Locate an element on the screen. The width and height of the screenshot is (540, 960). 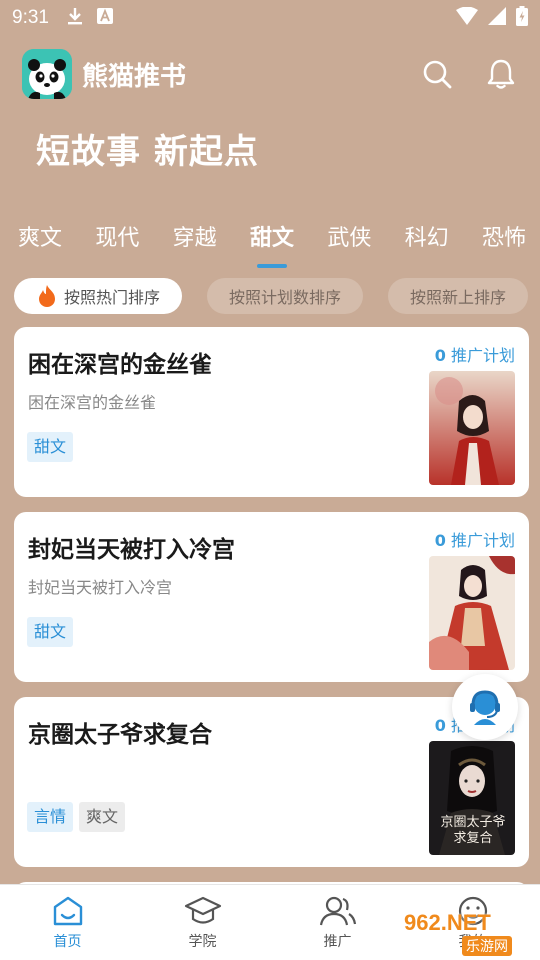
bell-icon is located at coordinates (501, 74).